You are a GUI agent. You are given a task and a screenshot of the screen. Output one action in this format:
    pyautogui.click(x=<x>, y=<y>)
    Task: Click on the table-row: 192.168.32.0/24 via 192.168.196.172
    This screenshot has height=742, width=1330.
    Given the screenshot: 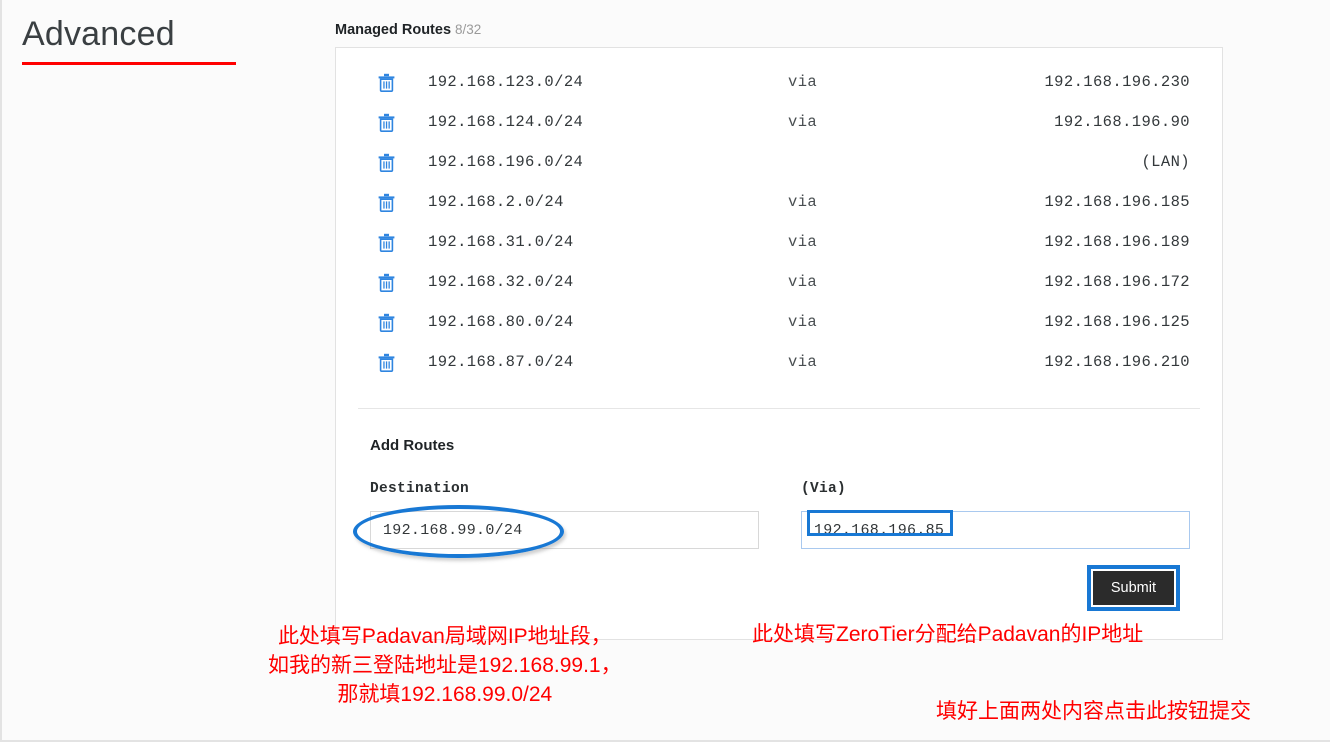 What is the action you would take?
    pyautogui.click(x=779, y=282)
    